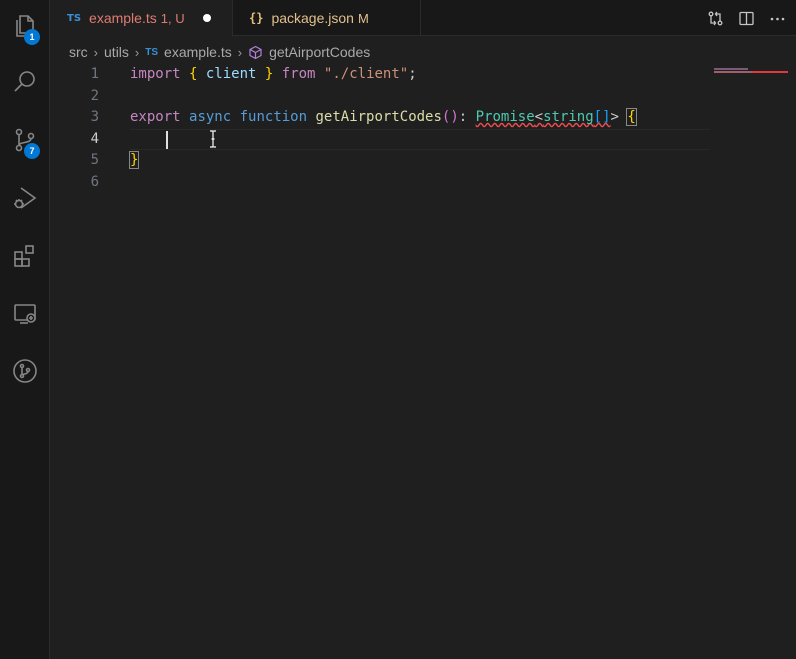 This screenshot has height=659, width=796. What do you see at coordinates (94, 74) in the screenshot?
I see `line-number: 1` at bounding box center [94, 74].